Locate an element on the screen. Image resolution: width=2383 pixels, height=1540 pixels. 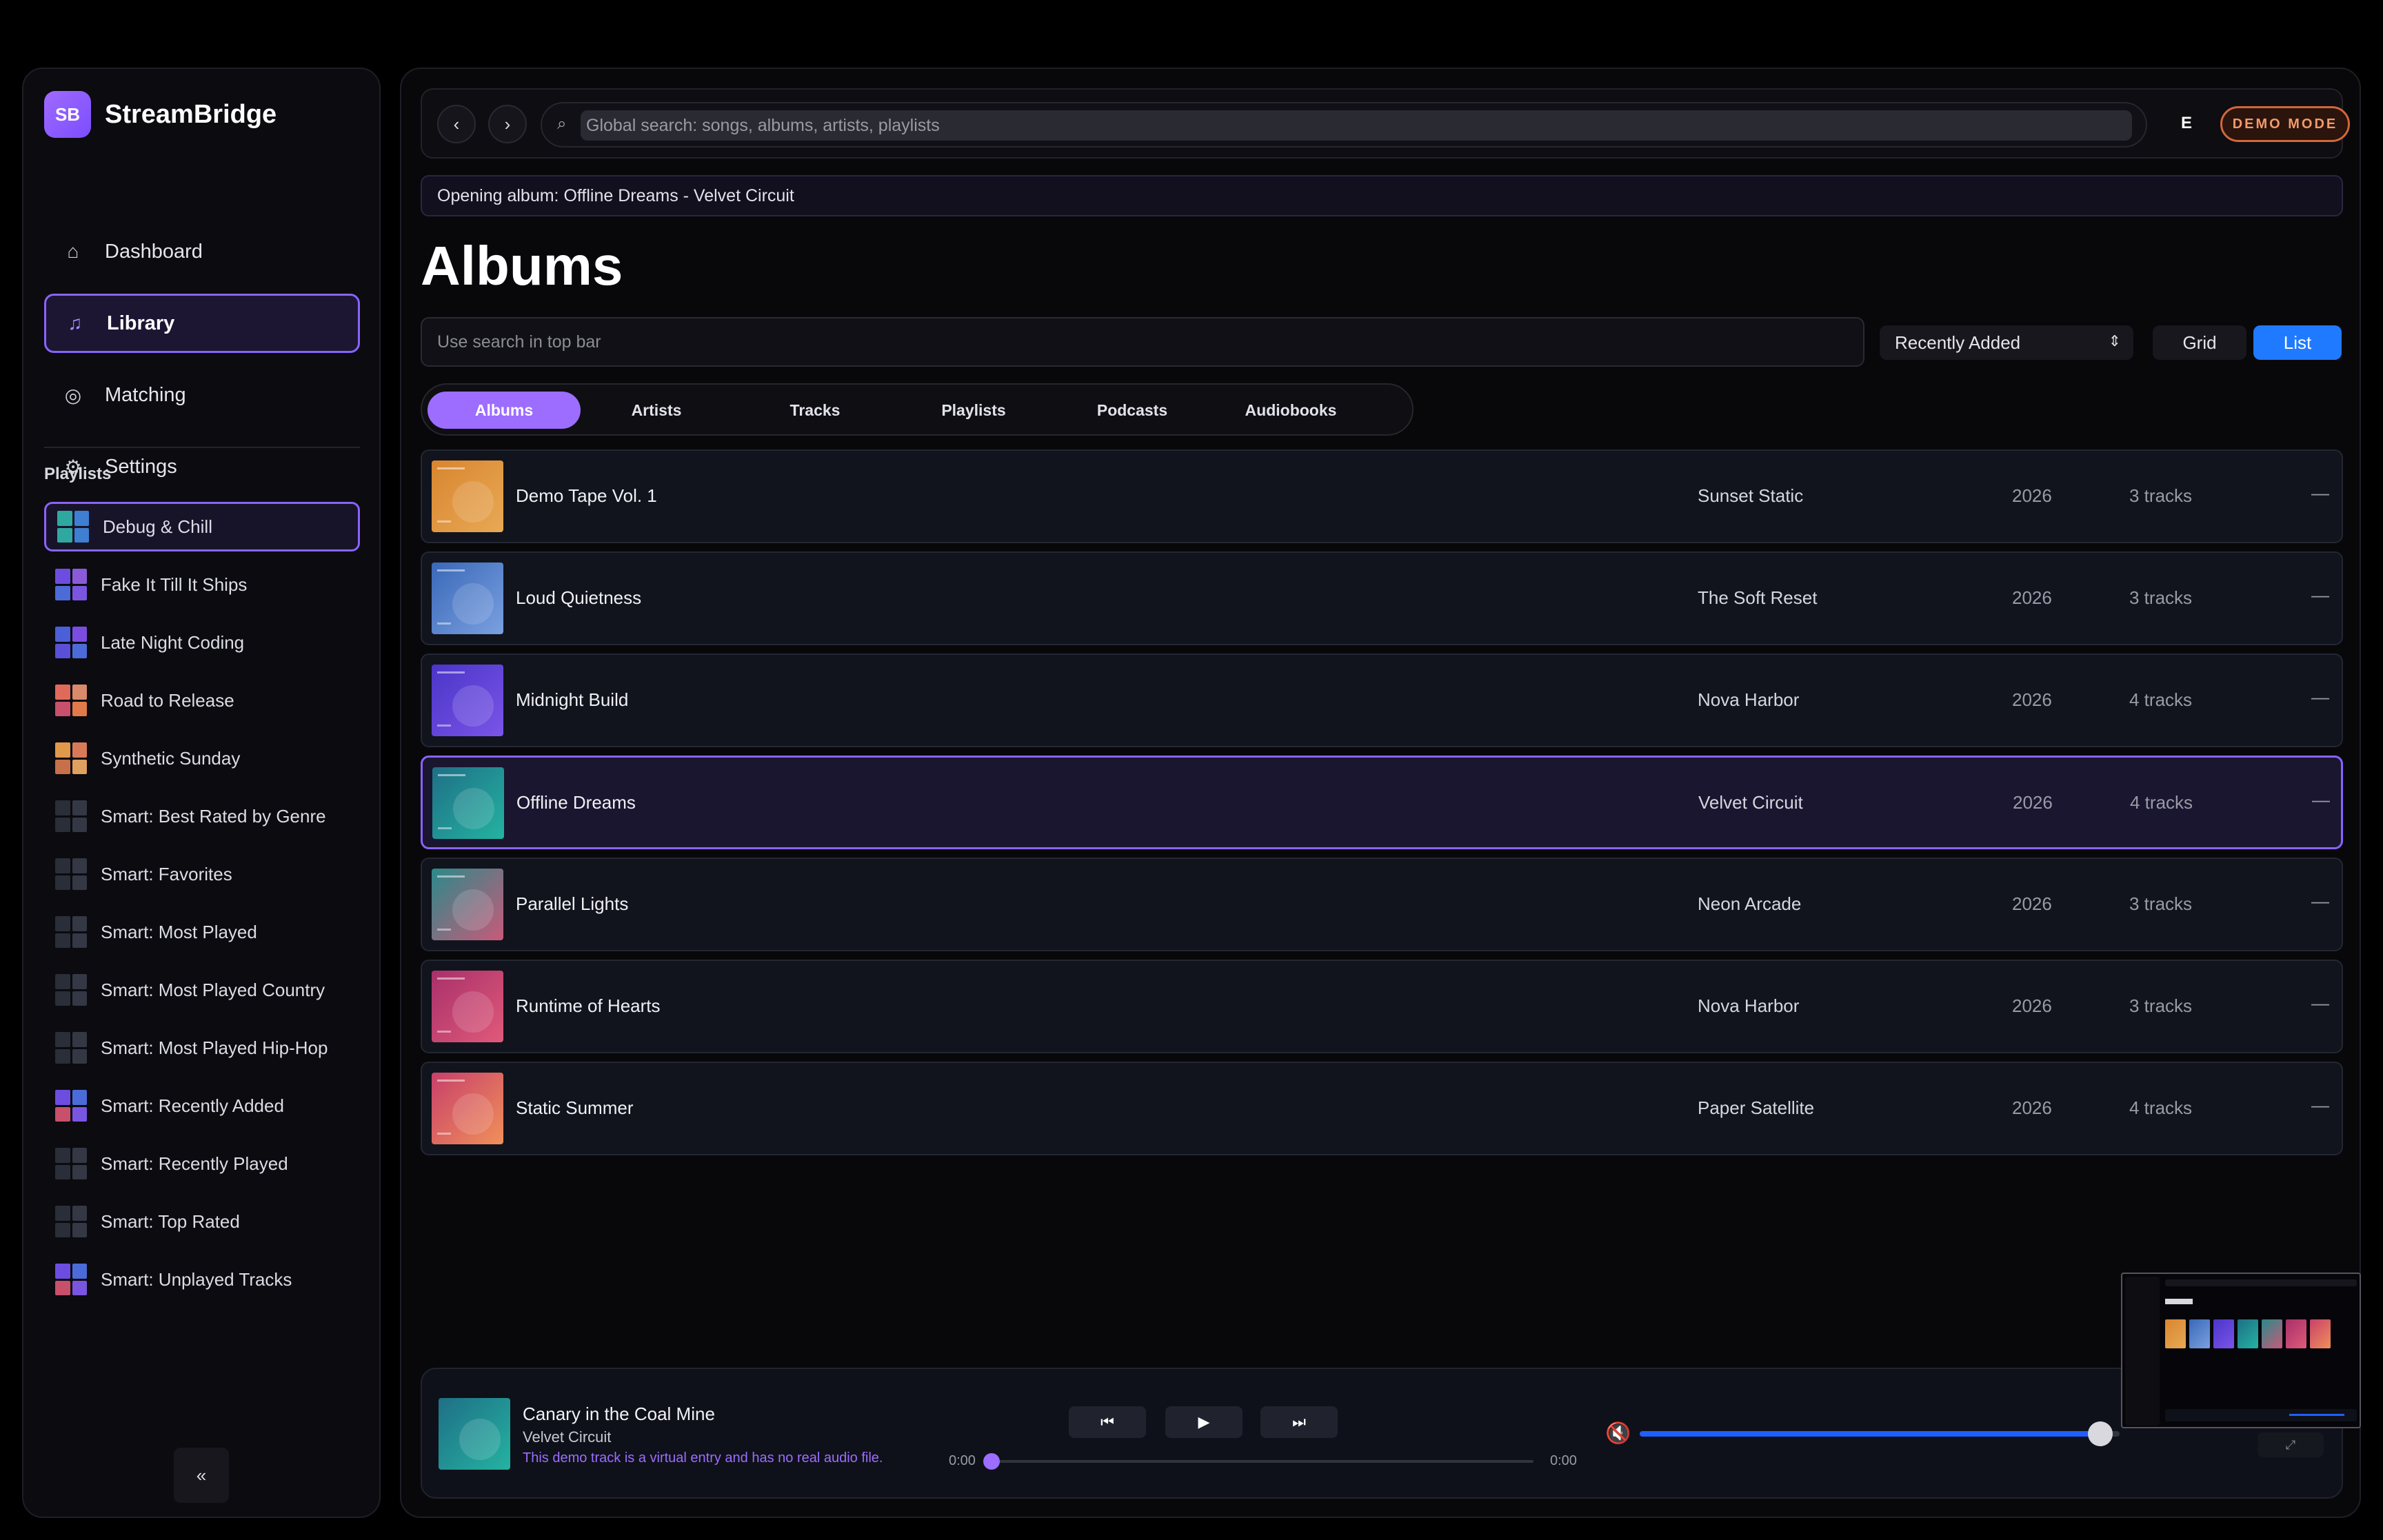
seek-handle is located at coordinates (991, 1462).